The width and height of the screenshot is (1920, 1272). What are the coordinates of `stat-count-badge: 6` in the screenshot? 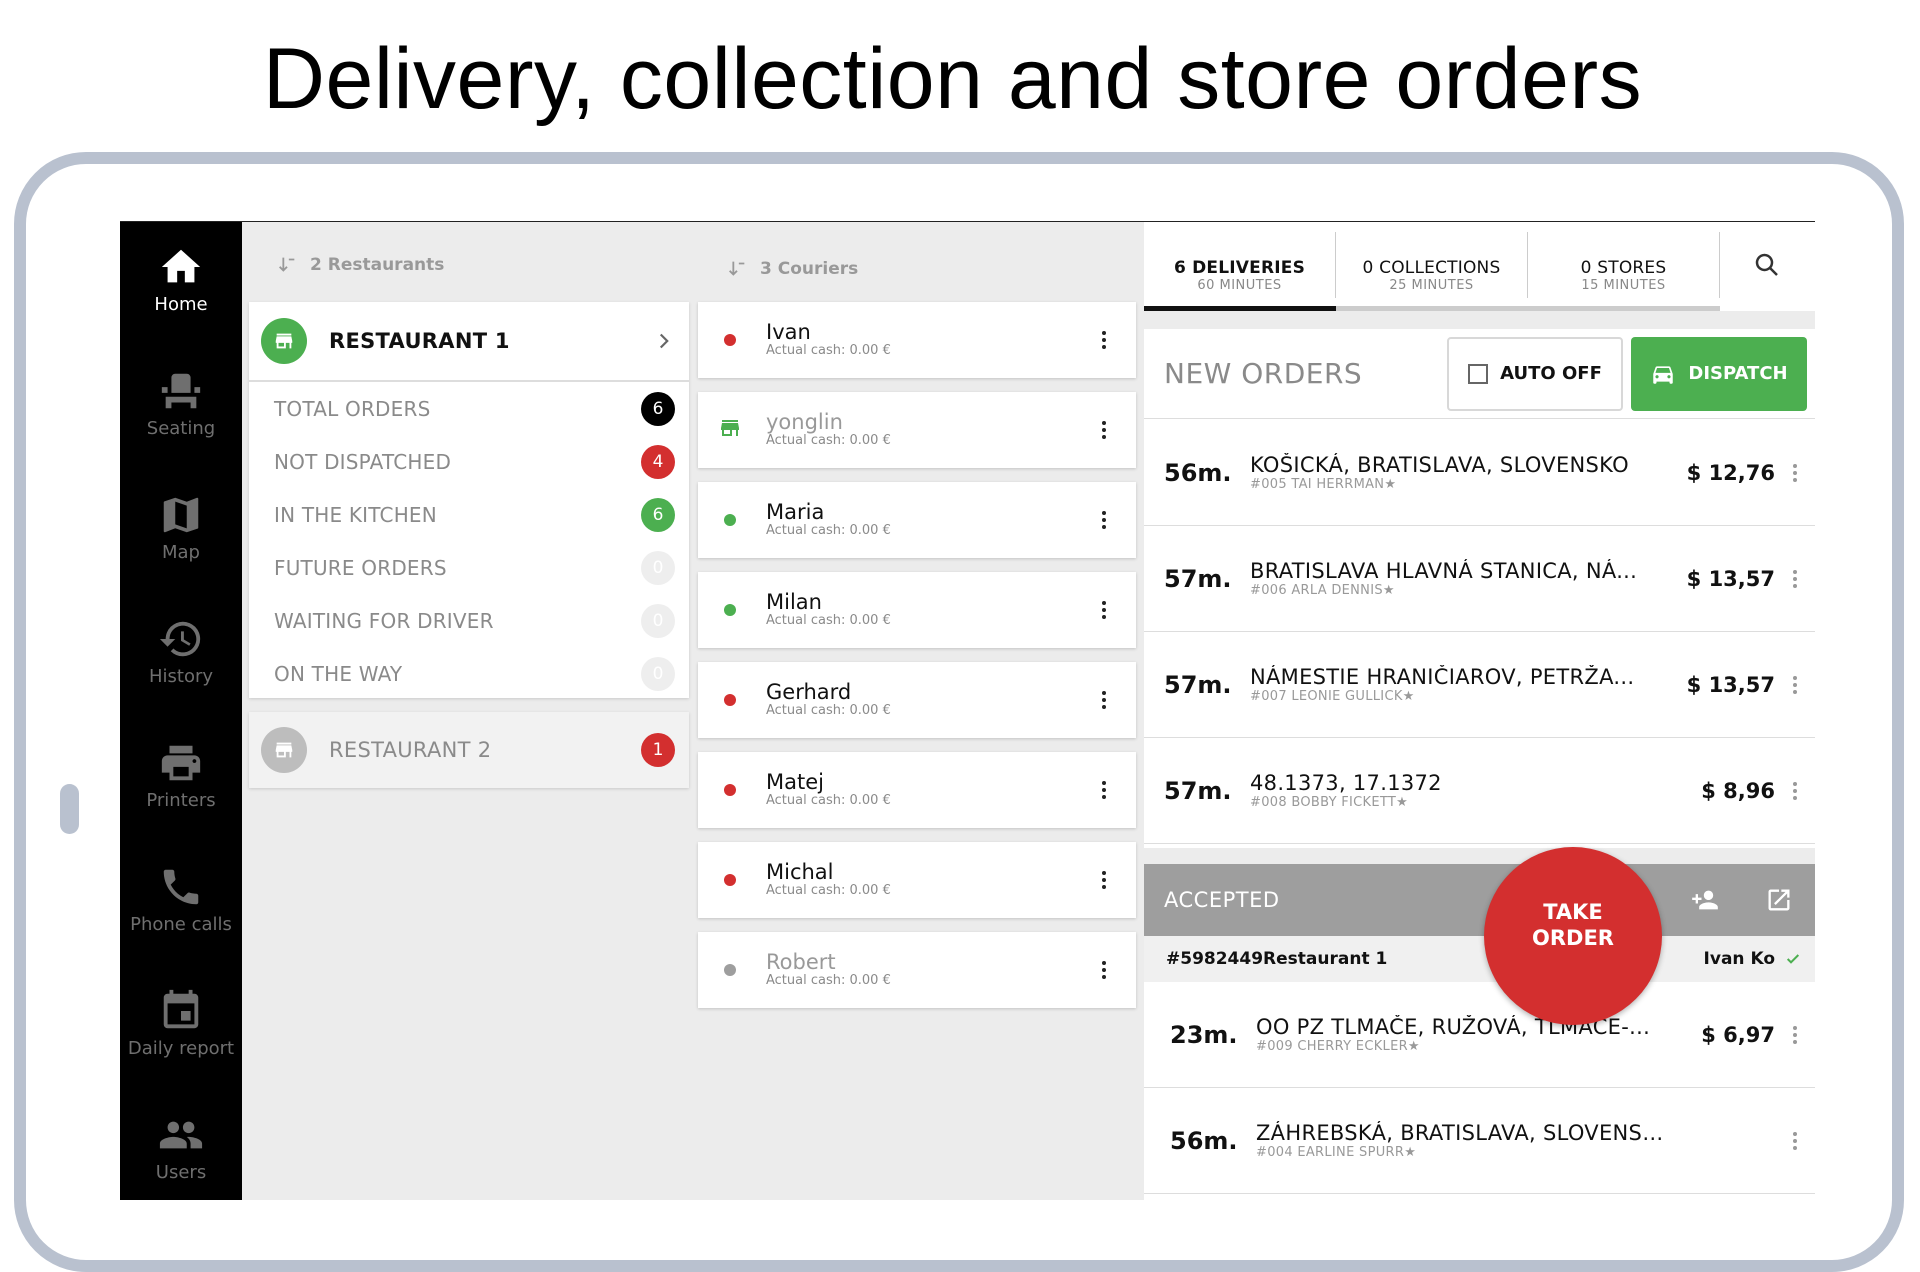 It's located at (658, 514).